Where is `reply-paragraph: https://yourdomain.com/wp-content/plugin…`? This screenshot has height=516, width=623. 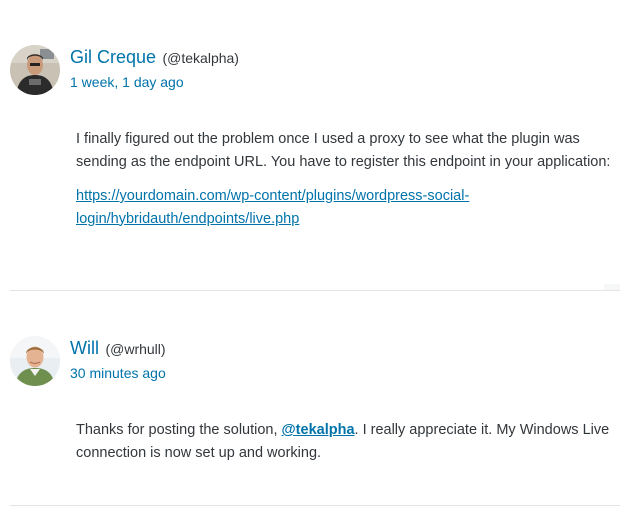
reply-paragraph: https://yourdomain.com/wp-content/plugin… is located at coordinates (346, 207).